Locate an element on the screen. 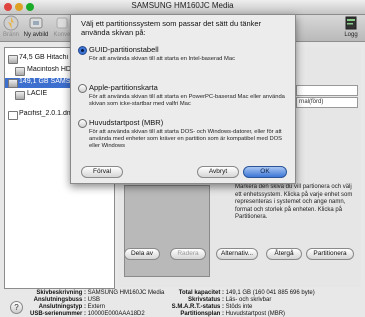 The width and height of the screenshot is (365, 317). name-field is located at coordinates (327, 90).